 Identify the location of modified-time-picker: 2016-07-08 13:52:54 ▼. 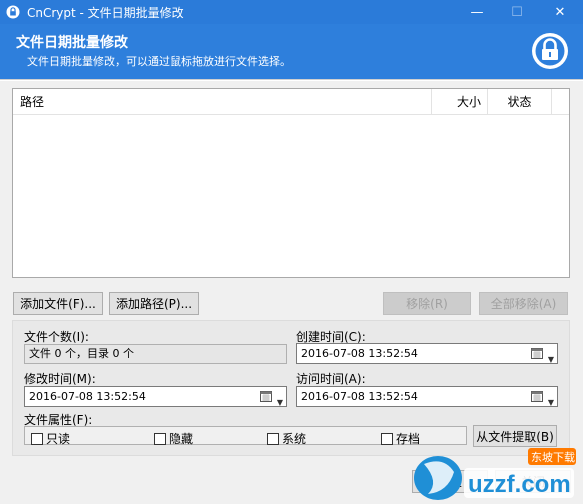
(155, 396).